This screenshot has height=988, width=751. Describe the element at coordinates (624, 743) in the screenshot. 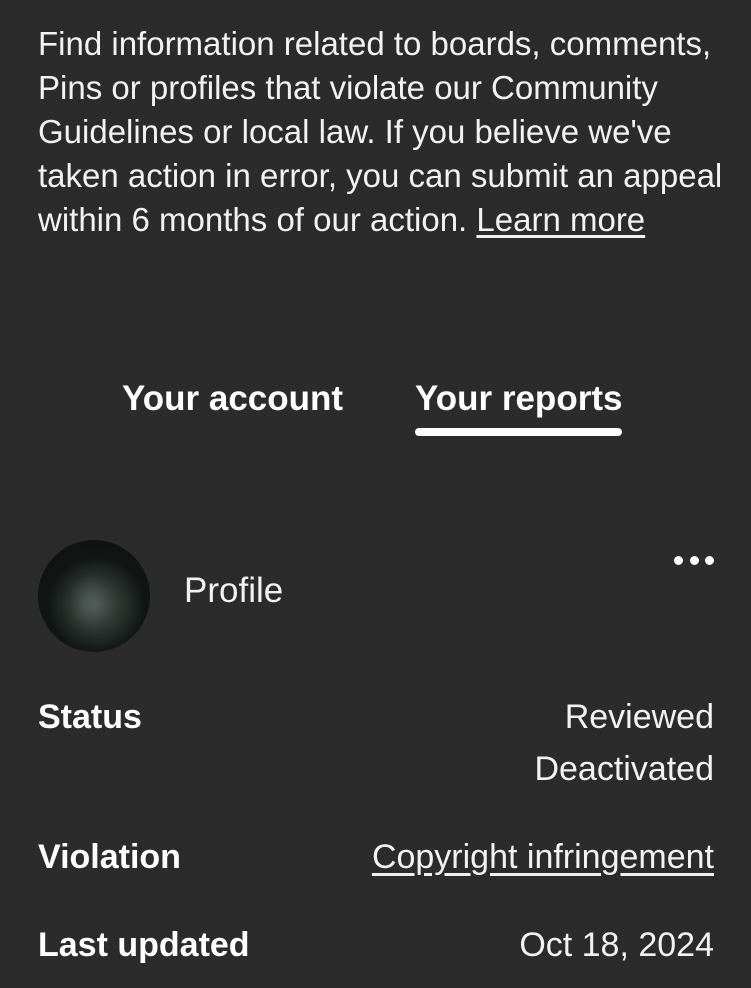

I see `status-value: Reviewed Deactivated` at that location.